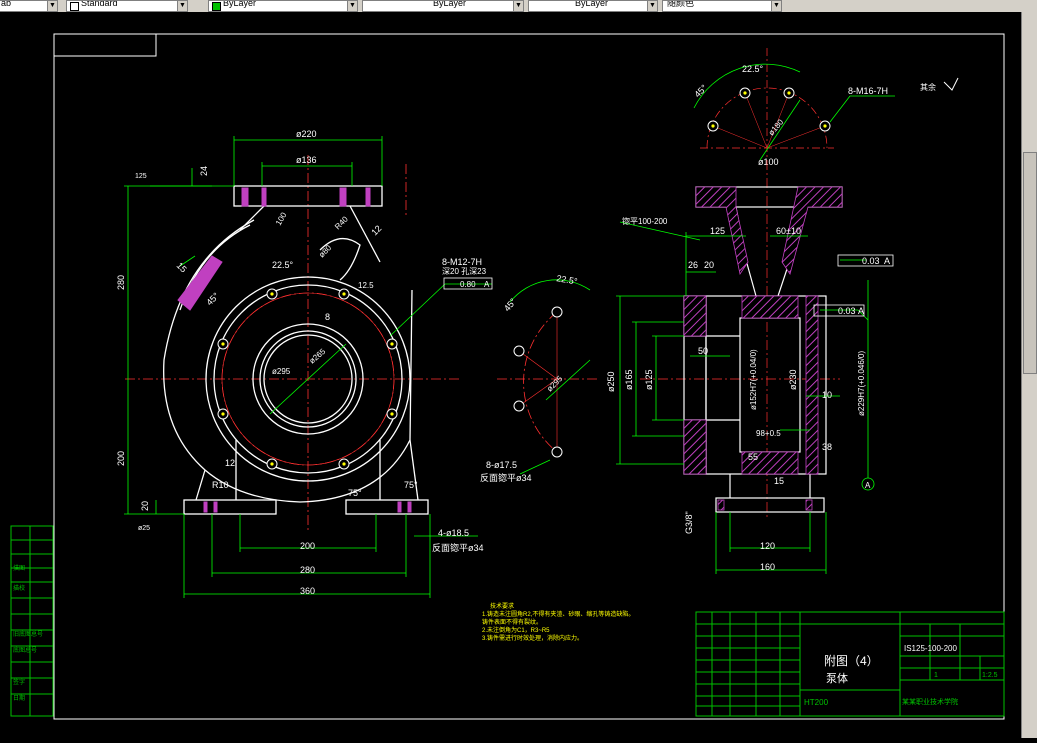 This screenshot has height=743, width=1037. What do you see at coordinates (29, 6) in the screenshot?
I see `layer-combo: ab ▼` at bounding box center [29, 6].